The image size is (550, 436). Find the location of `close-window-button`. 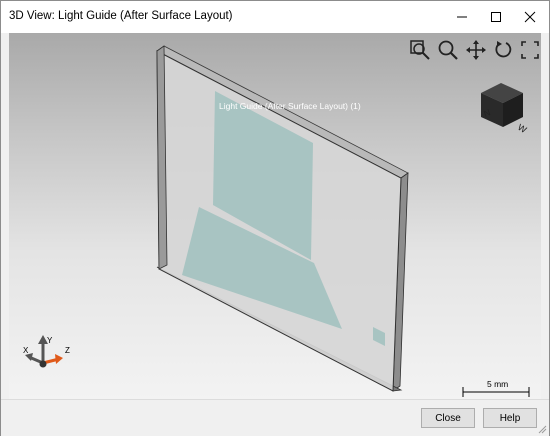

close-window-button is located at coordinates (530, 17).